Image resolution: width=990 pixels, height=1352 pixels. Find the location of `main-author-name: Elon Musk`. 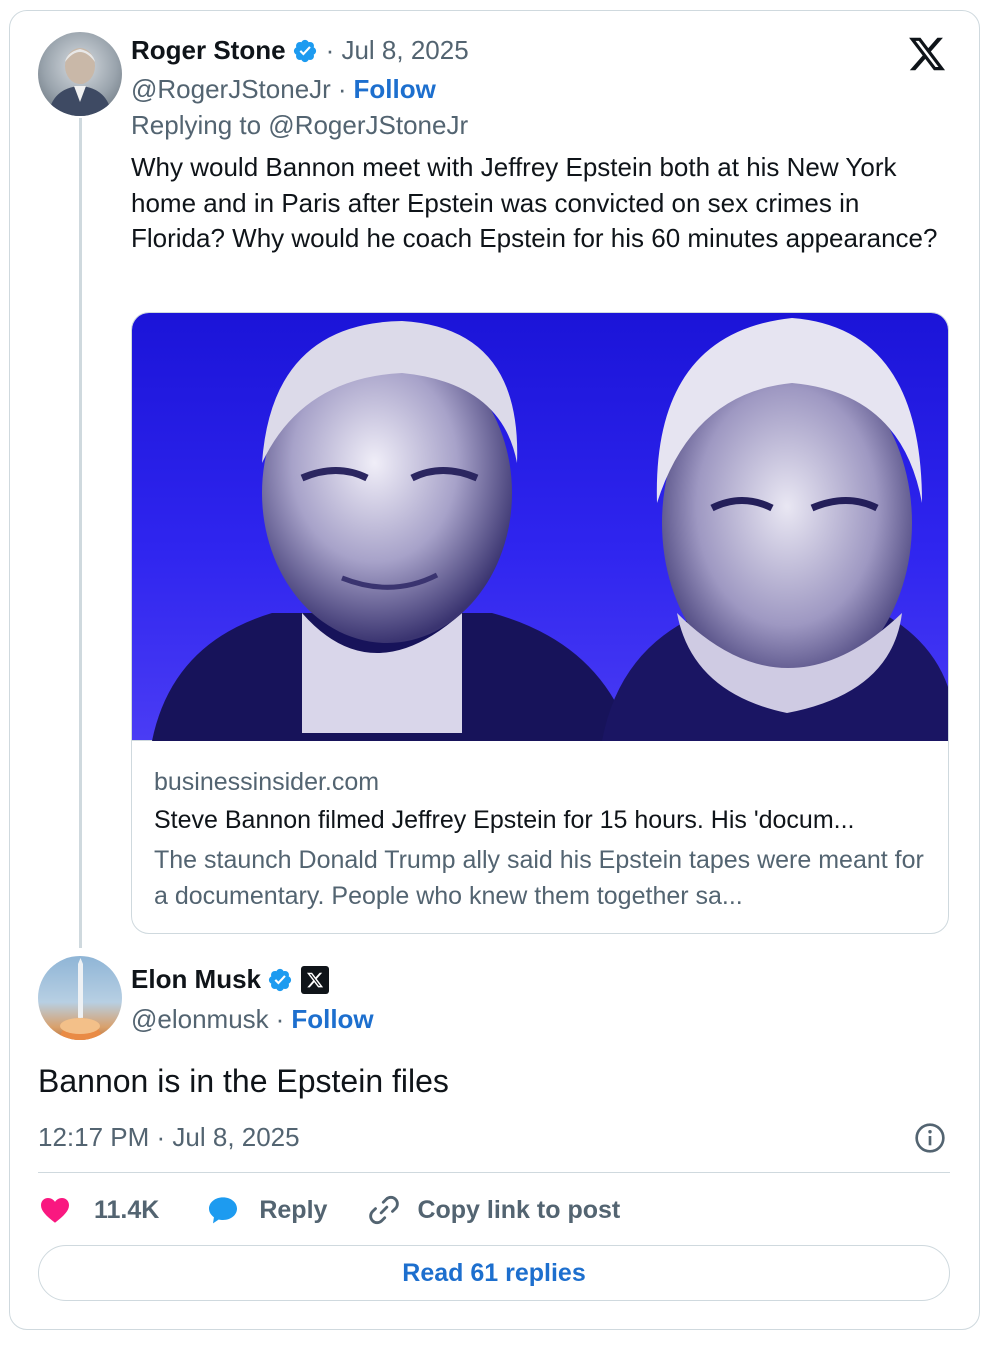

main-author-name: Elon Musk is located at coordinates (196, 979).